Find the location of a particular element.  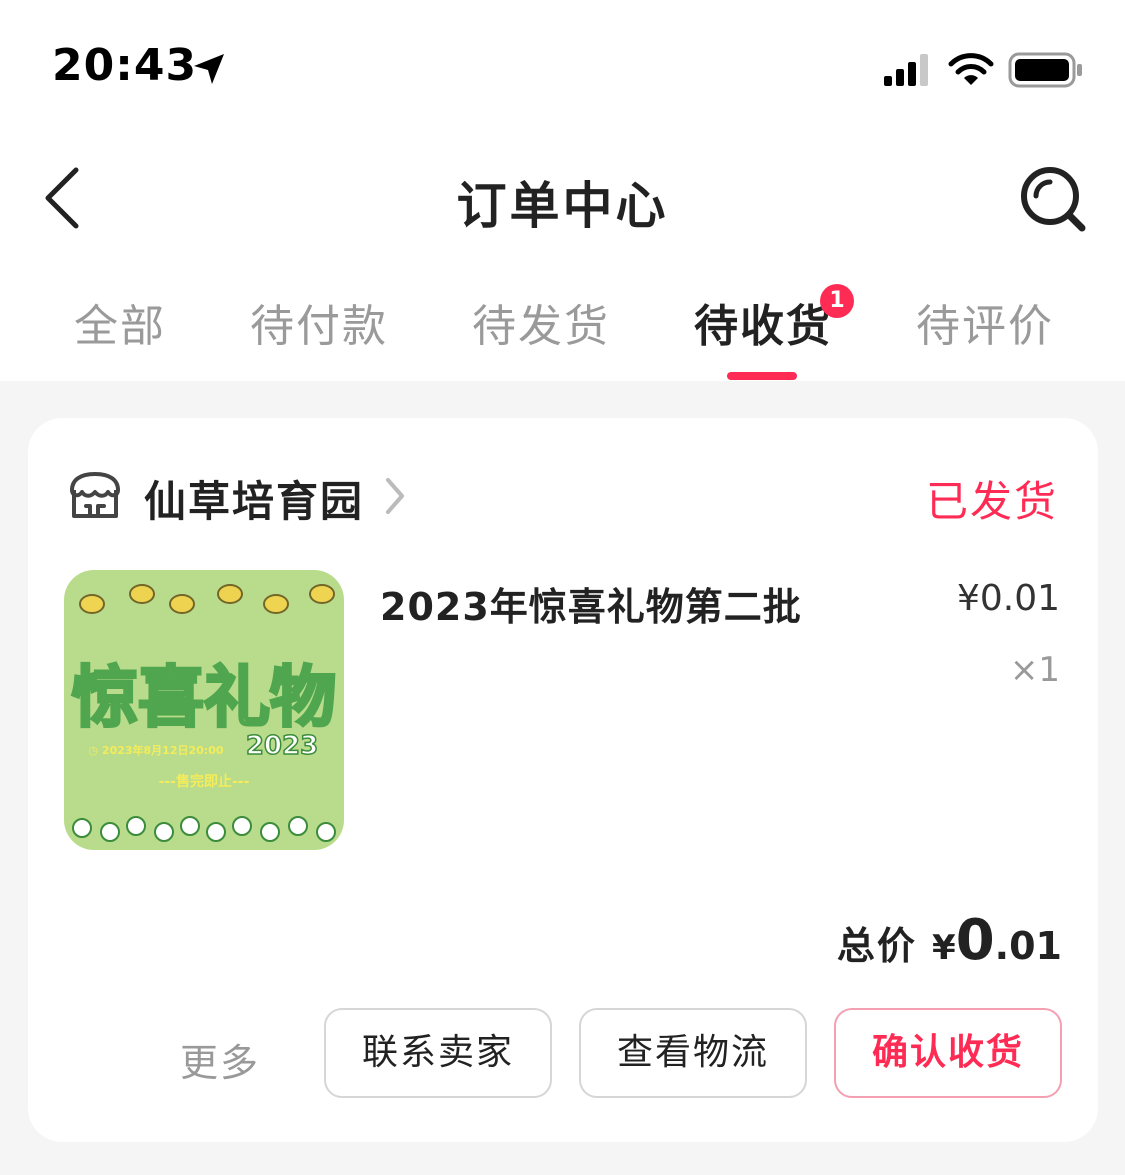

total-decimal: .01 is located at coordinates (1028, 946).